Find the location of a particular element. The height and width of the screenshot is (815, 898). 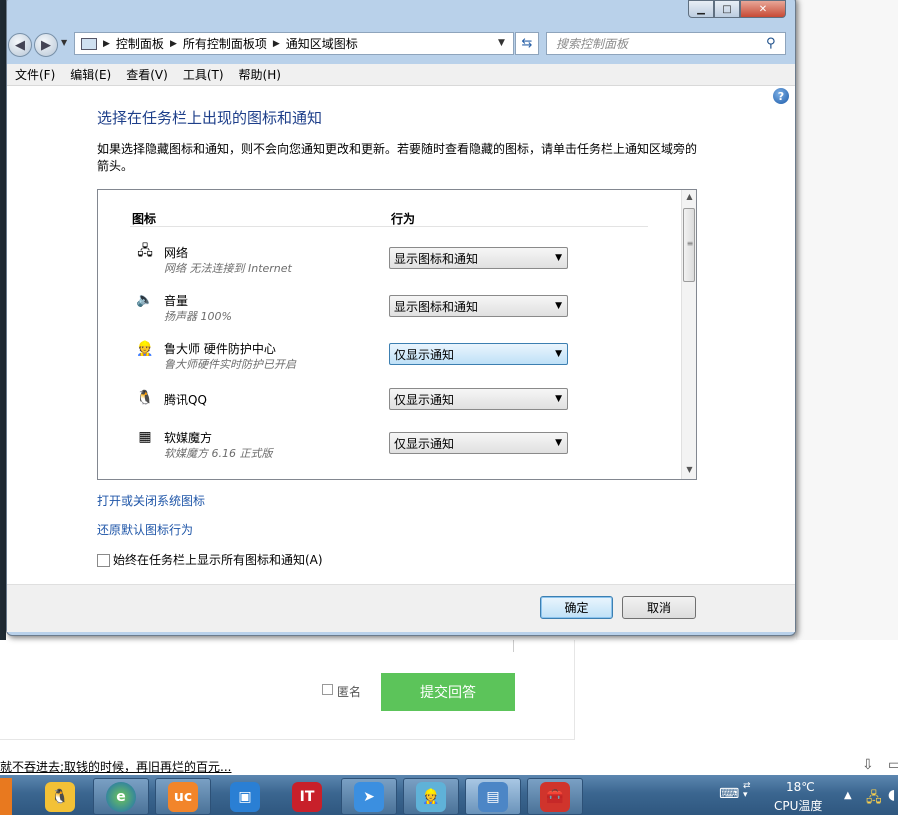

system-icons-link: 打开或关闭系统图标 is located at coordinates (151, 500).